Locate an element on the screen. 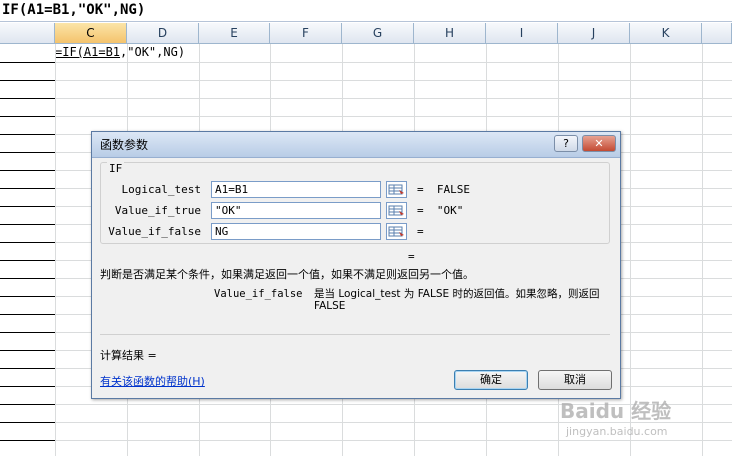 This screenshot has height=456, width=732. dialog-title: 函数参数 is located at coordinates (124, 145).